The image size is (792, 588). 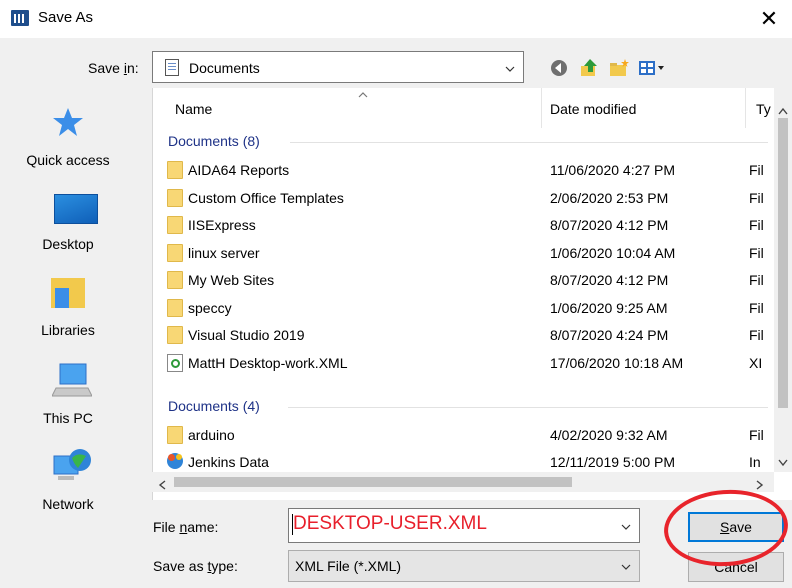 What do you see at coordinates (464, 566) in the screenshot?
I see `file-type-dropdown: XML File (*.XML)` at bounding box center [464, 566].